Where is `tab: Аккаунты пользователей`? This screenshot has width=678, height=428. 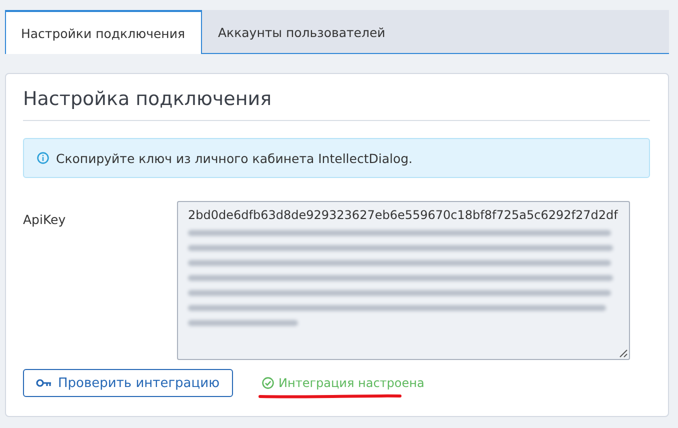
tab: Аккаунты пользователей is located at coordinates (302, 31).